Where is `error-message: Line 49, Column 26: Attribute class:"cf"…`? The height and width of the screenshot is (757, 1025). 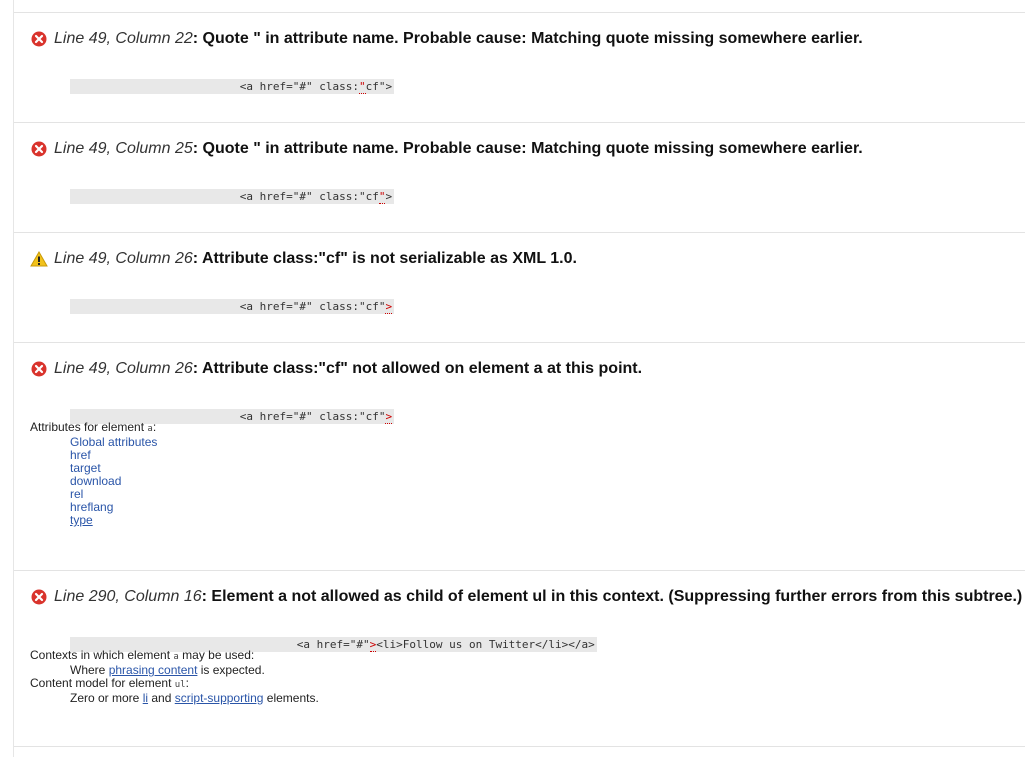
error-message: Line 49, Column 26: Attribute class:"cf"… is located at coordinates (348, 369).